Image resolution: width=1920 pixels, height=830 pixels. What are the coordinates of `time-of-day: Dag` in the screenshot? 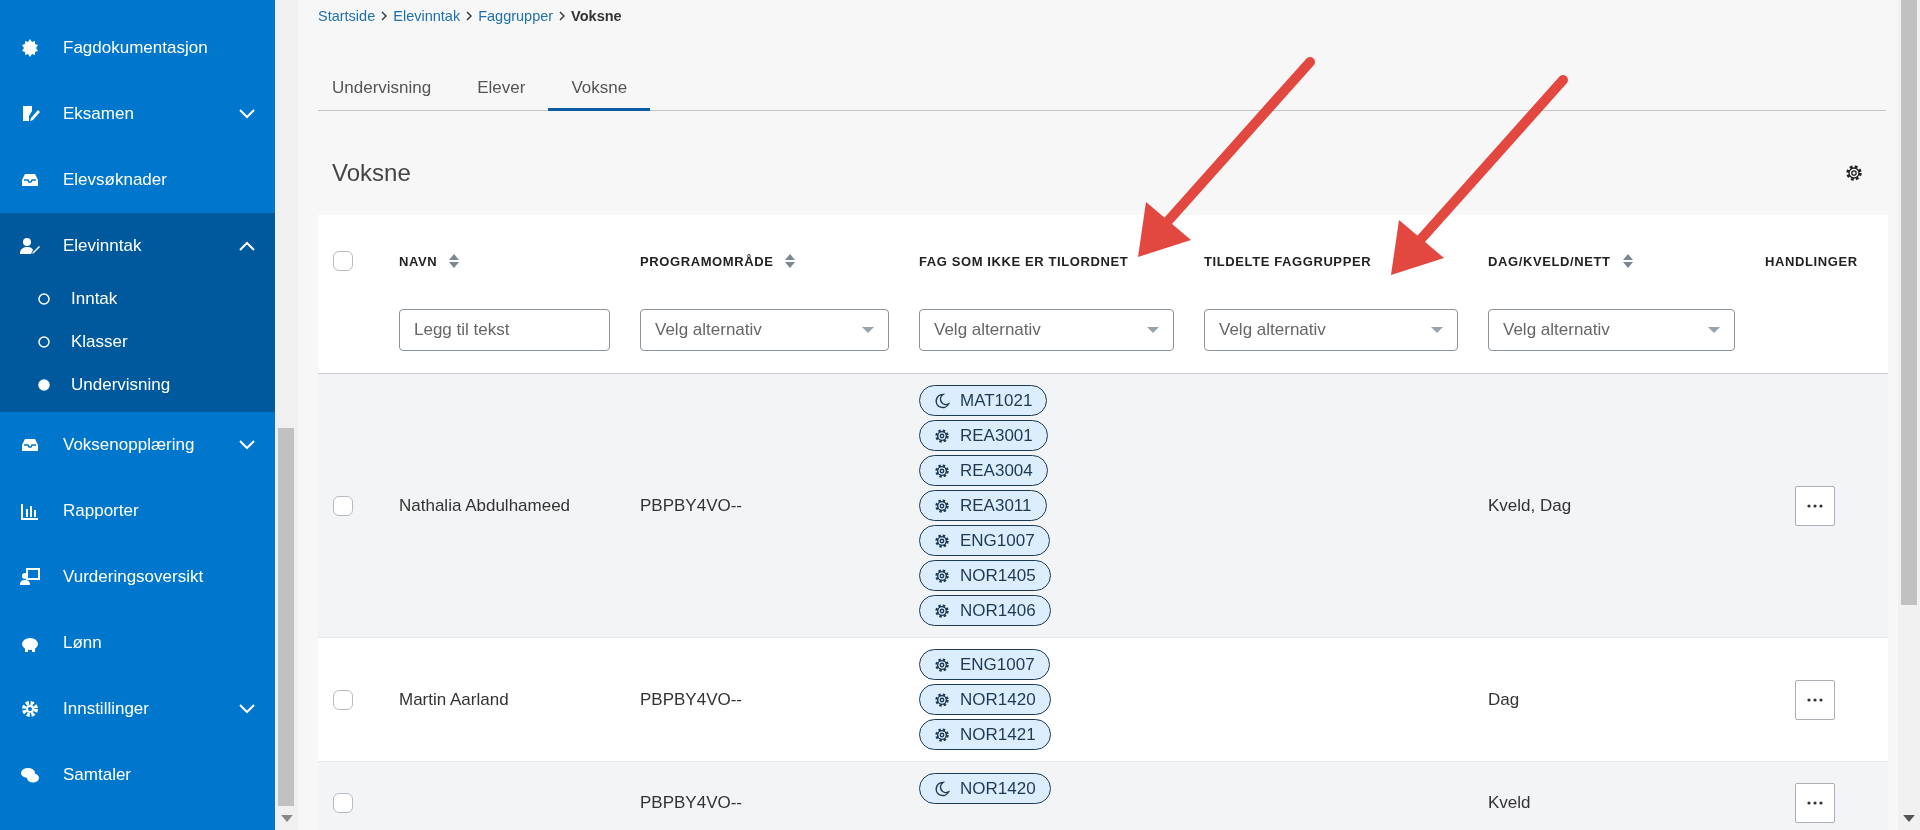 It's located at (1504, 699).